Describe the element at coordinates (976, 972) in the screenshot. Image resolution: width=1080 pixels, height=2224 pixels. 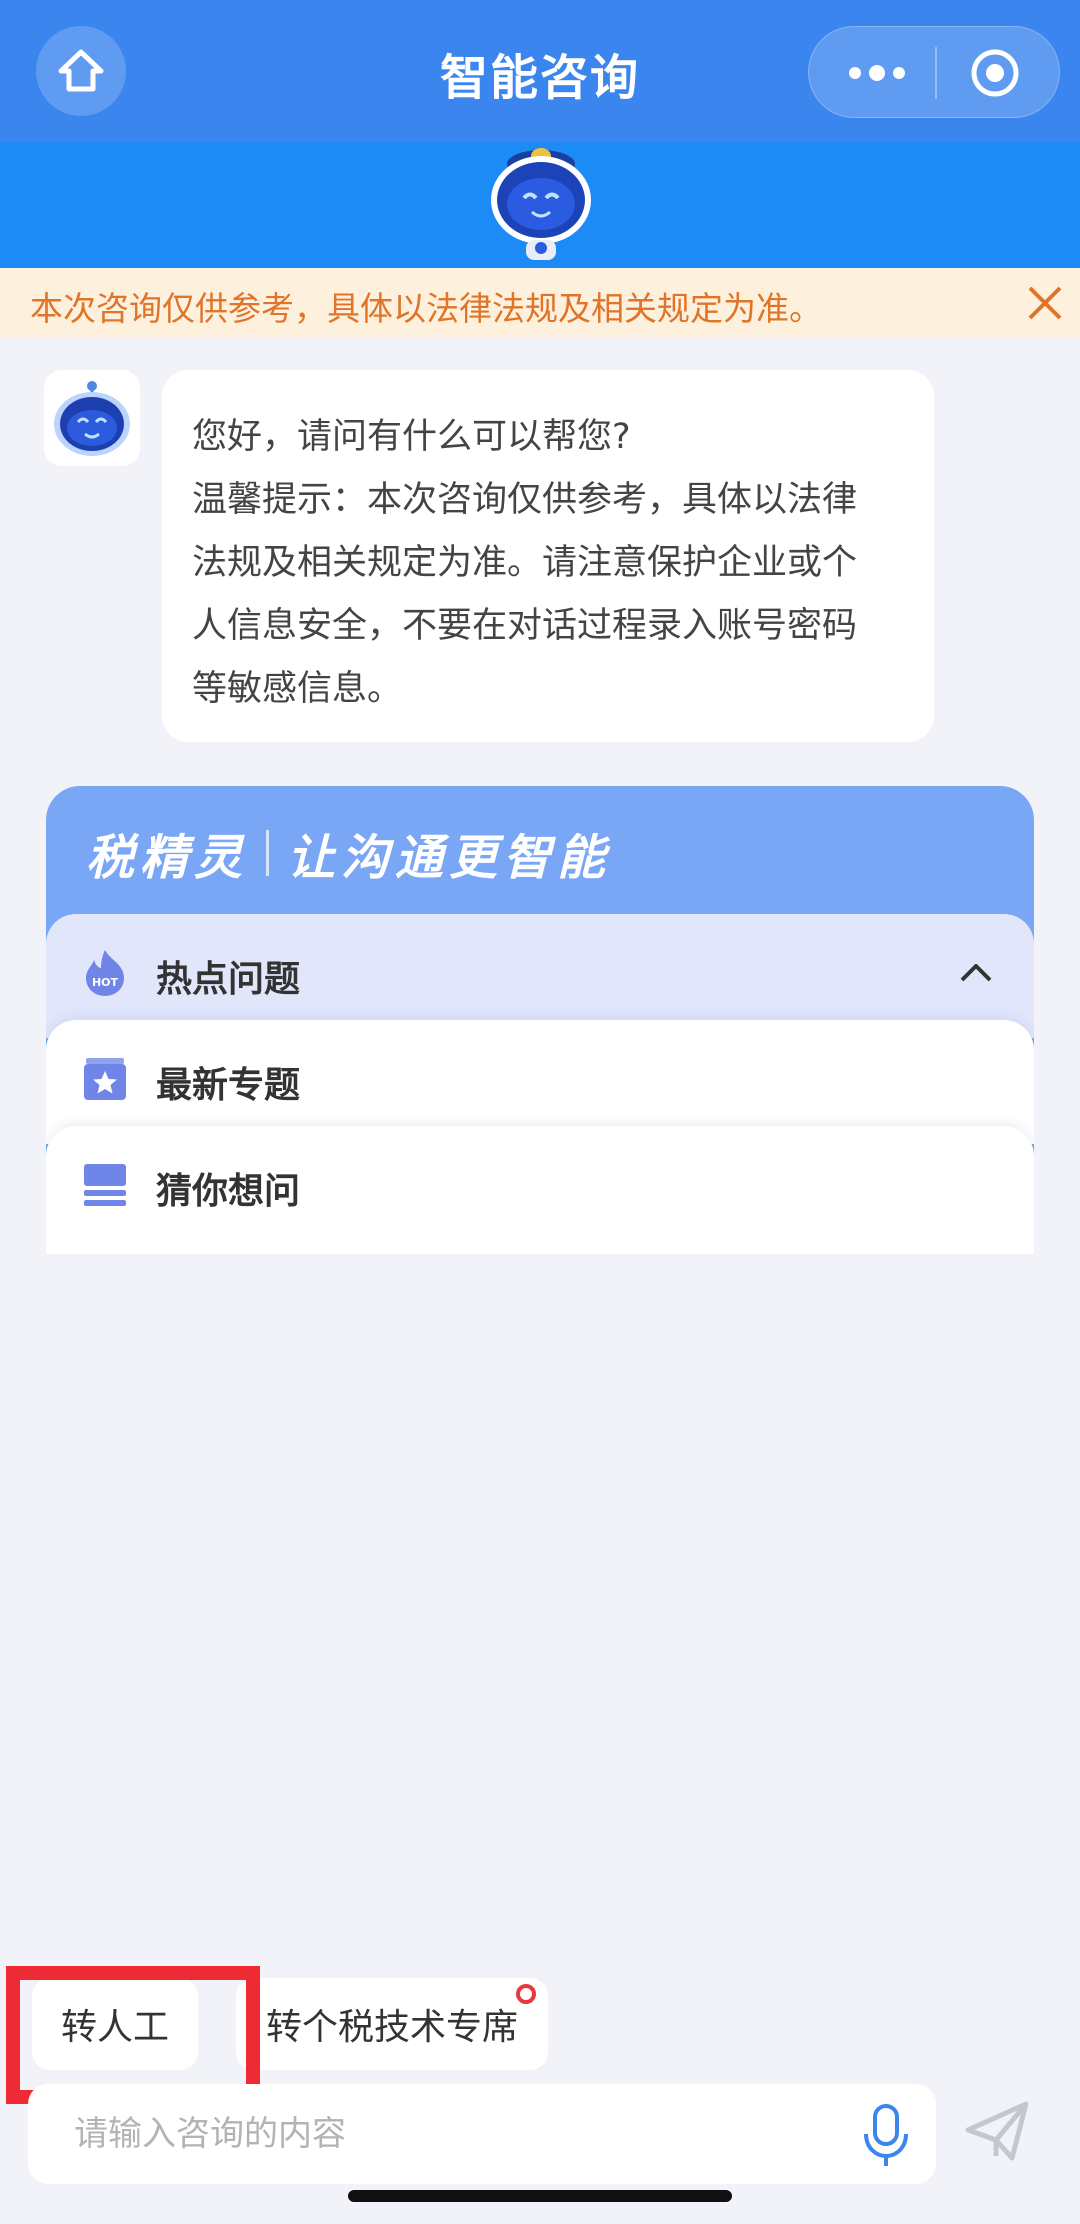
I see `chevron-up-icon` at that location.